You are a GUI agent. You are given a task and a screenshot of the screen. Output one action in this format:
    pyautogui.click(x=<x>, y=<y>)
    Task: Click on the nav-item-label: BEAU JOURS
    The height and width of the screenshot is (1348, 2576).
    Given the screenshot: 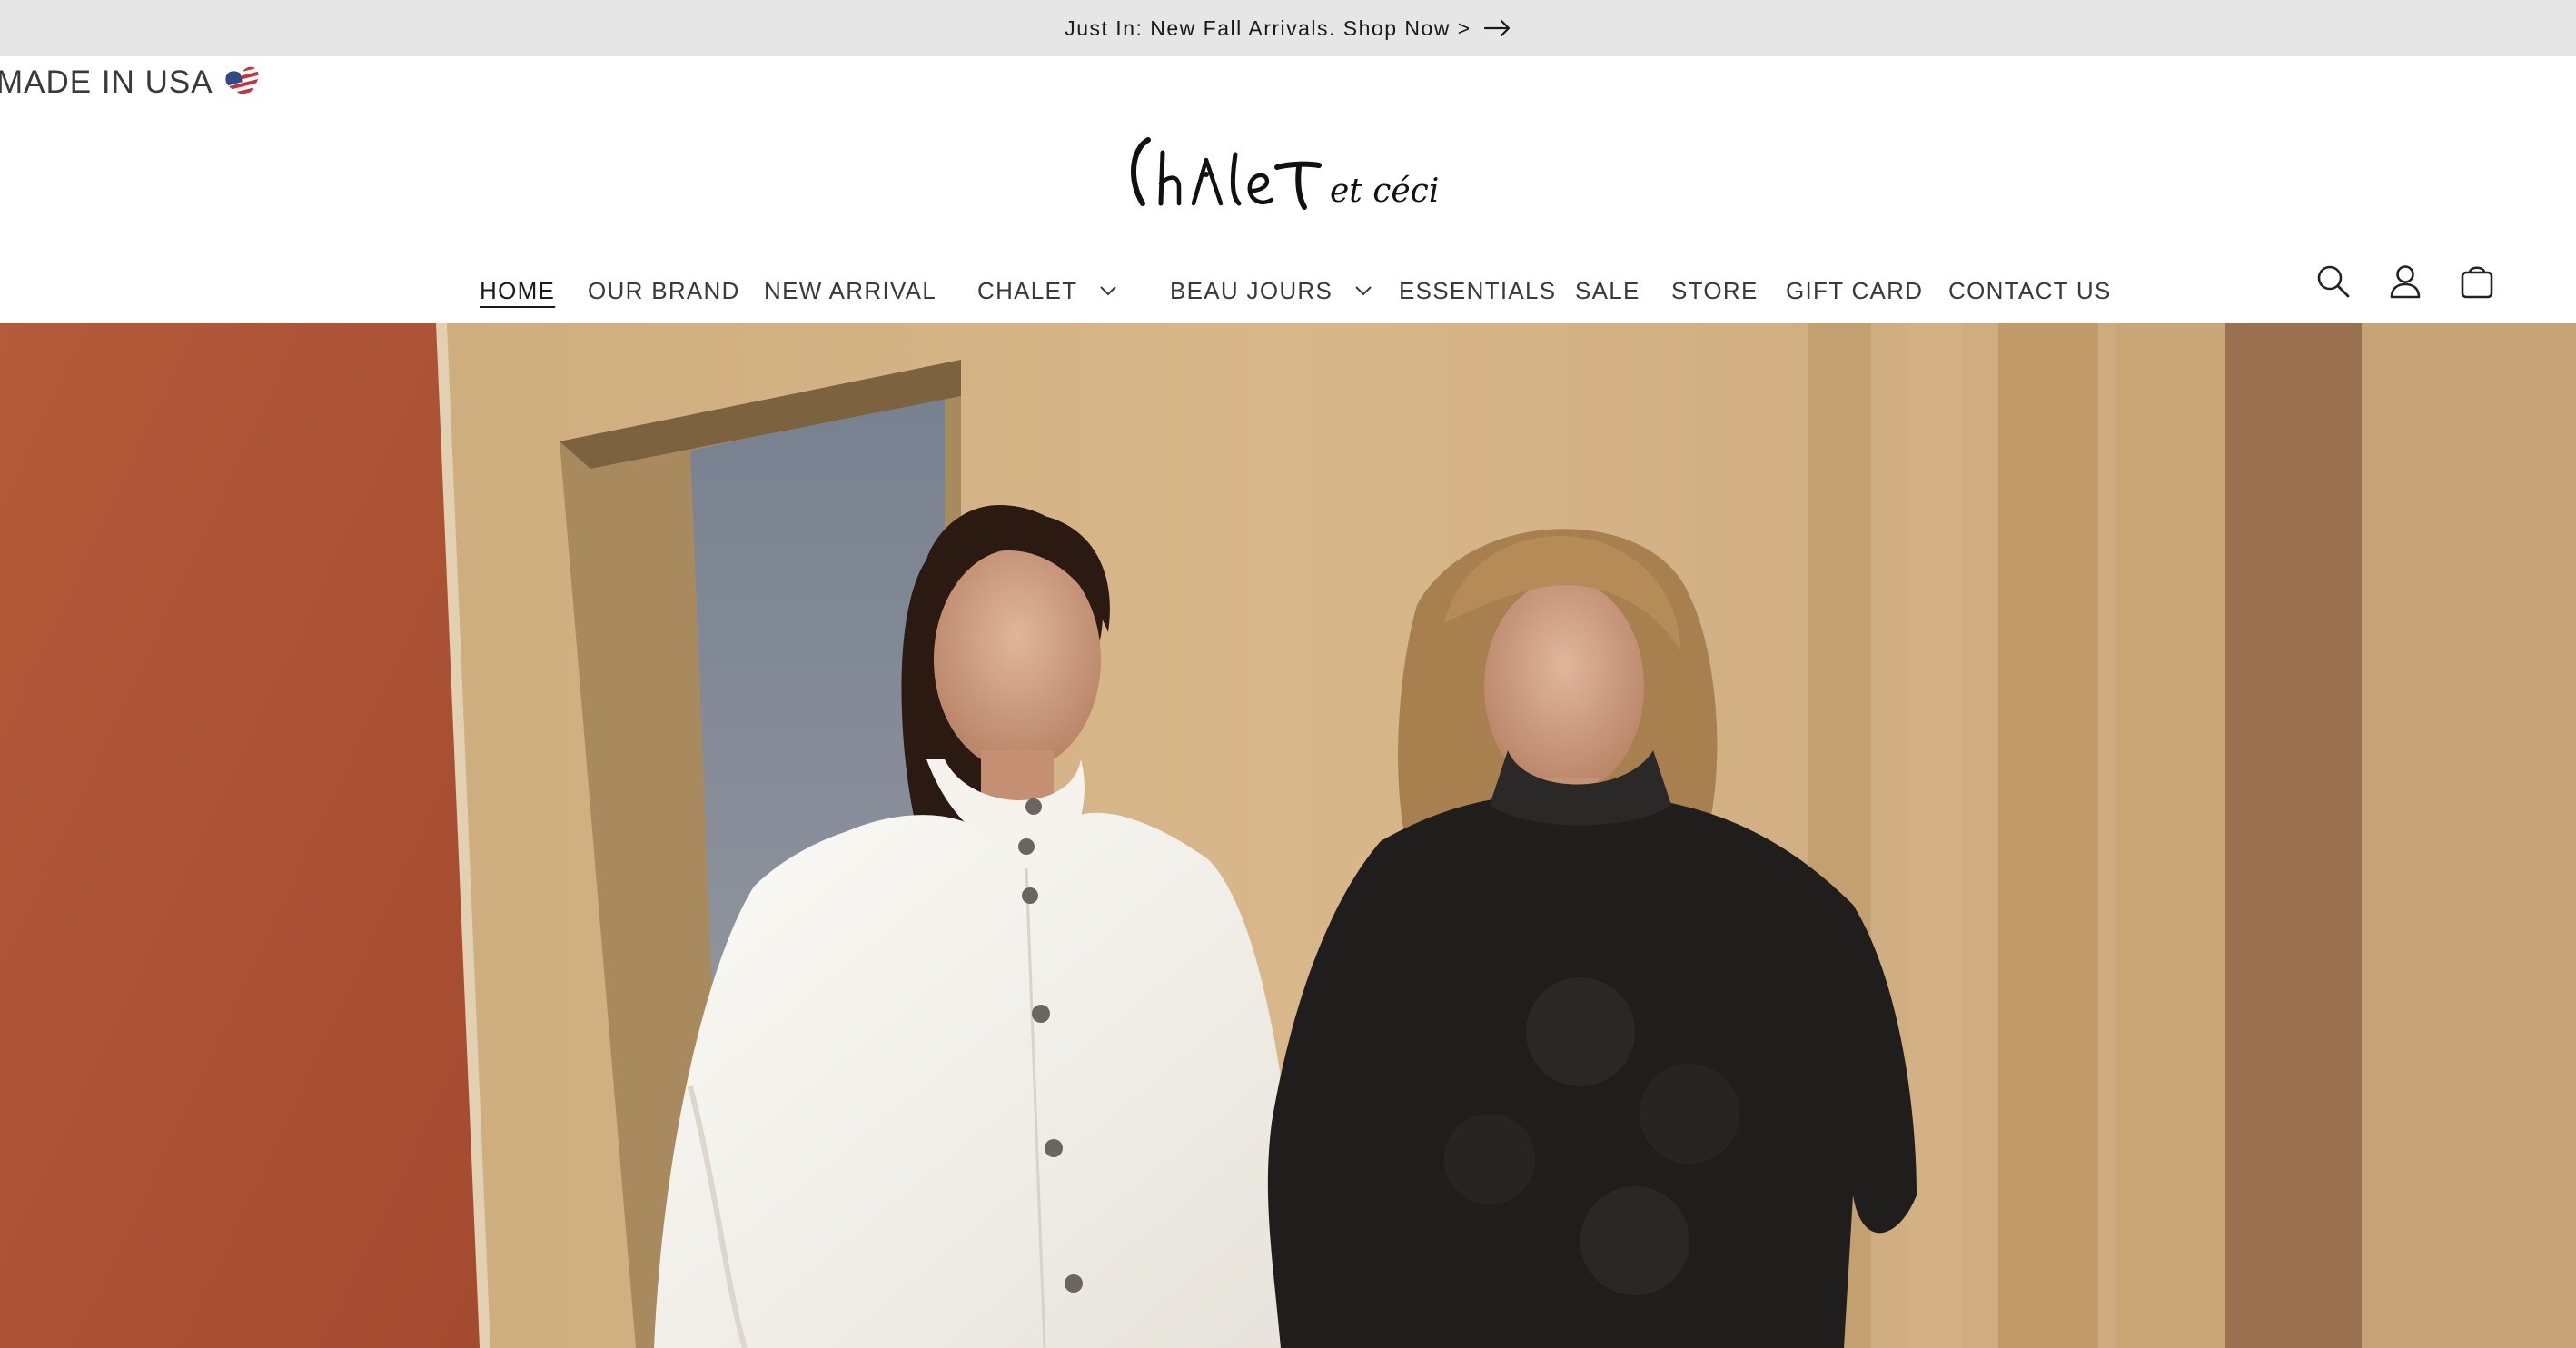 What is the action you would take?
    pyautogui.click(x=1251, y=290)
    